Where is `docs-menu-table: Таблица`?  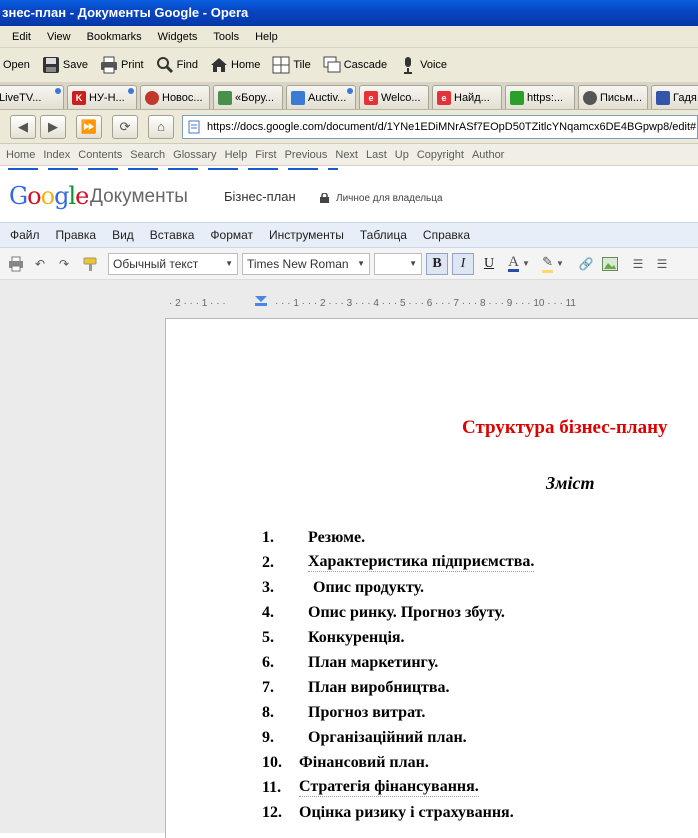
docs-menu-table: Таблица is located at coordinates (383, 235).